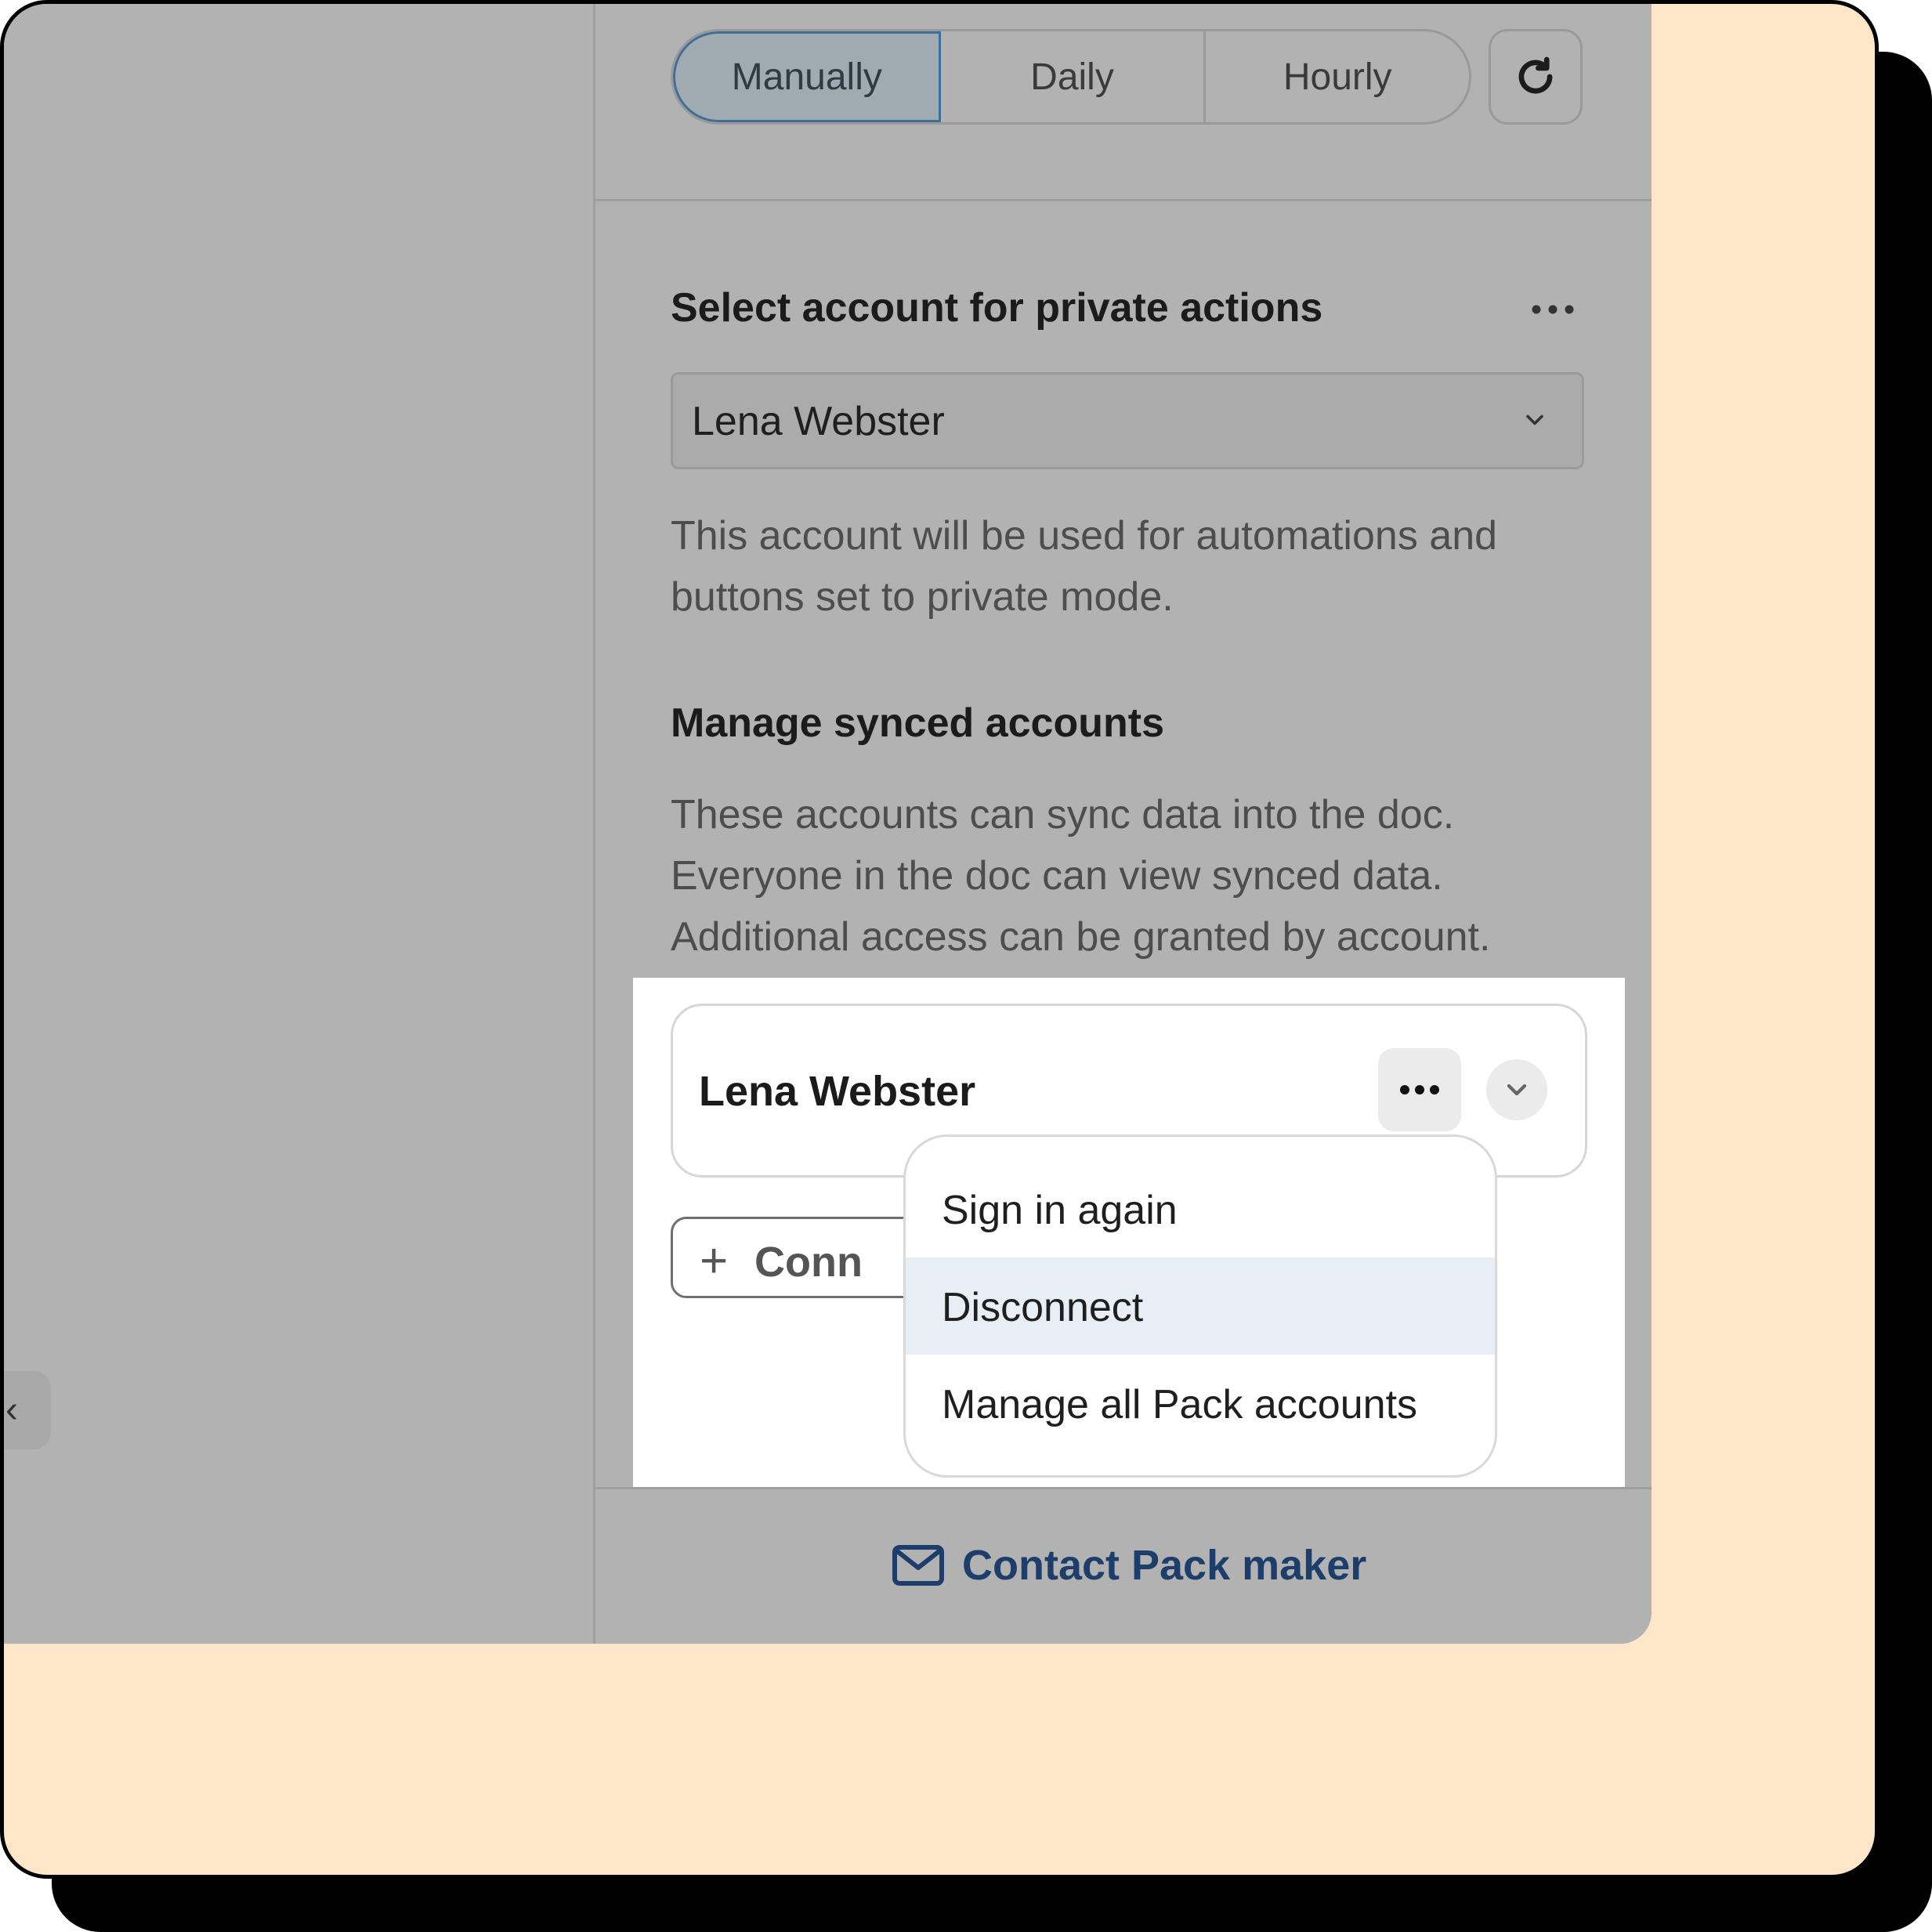 The height and width of the screenshot is (1932, 1932). What do you see at coordinates (1164, 1566) in the screenshot?
I see `contact-pack-maker-label: Contact Pack maker` at bounding box center [1164, 1566].